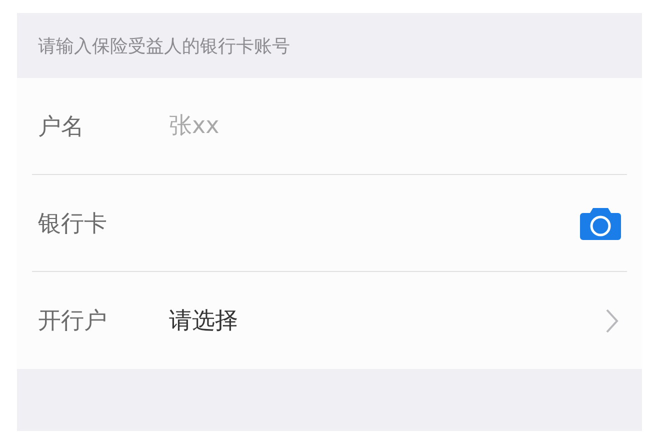 The height and width of the screenshot is (447, 655). Describe the element at coordinates (72, 321) in the screenshot. I see `field-label: 开行户` at that location.